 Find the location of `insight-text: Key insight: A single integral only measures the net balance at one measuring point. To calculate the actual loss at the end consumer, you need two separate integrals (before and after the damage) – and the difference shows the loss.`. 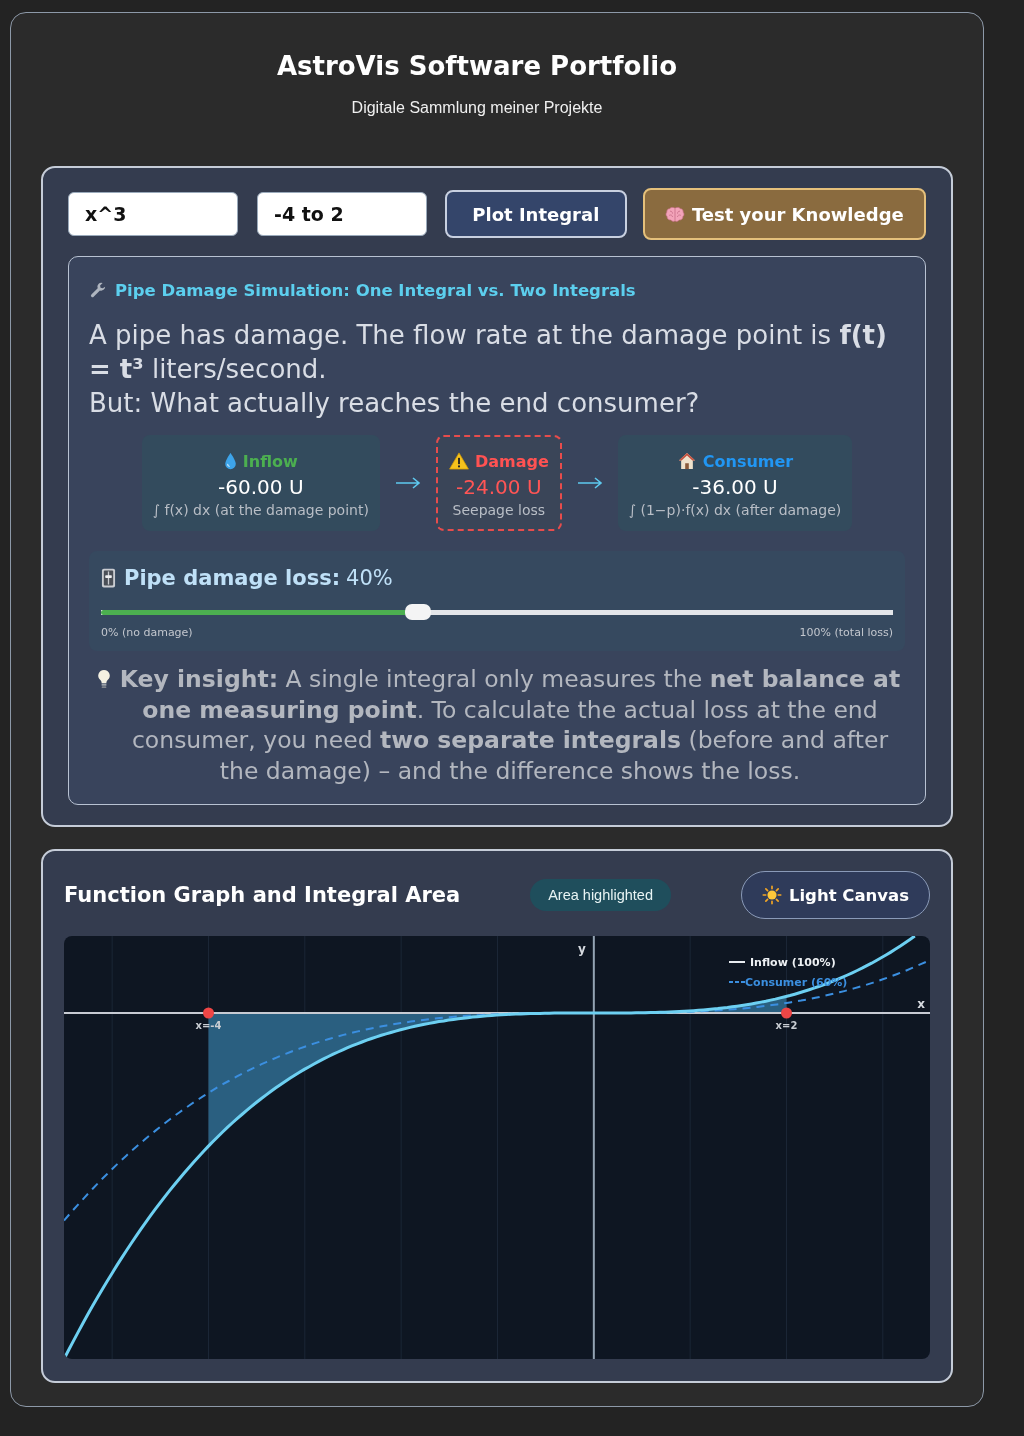

insight-text: Key insight: A single integral only measures the net balance at one measuring point. To calculate the actual loss at the end consumer, you need two separate integrals (before and after the damage) – and the difference shows the loss. is located at coordinates (510, 725).